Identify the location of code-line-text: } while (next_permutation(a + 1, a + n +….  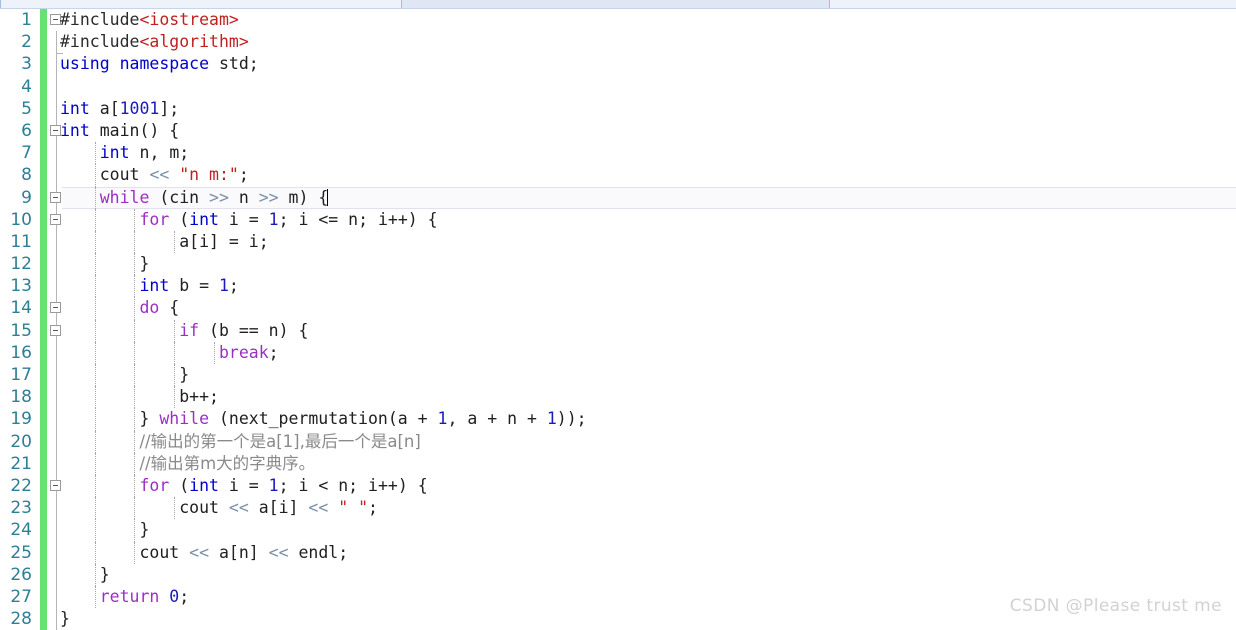
(648, 419).